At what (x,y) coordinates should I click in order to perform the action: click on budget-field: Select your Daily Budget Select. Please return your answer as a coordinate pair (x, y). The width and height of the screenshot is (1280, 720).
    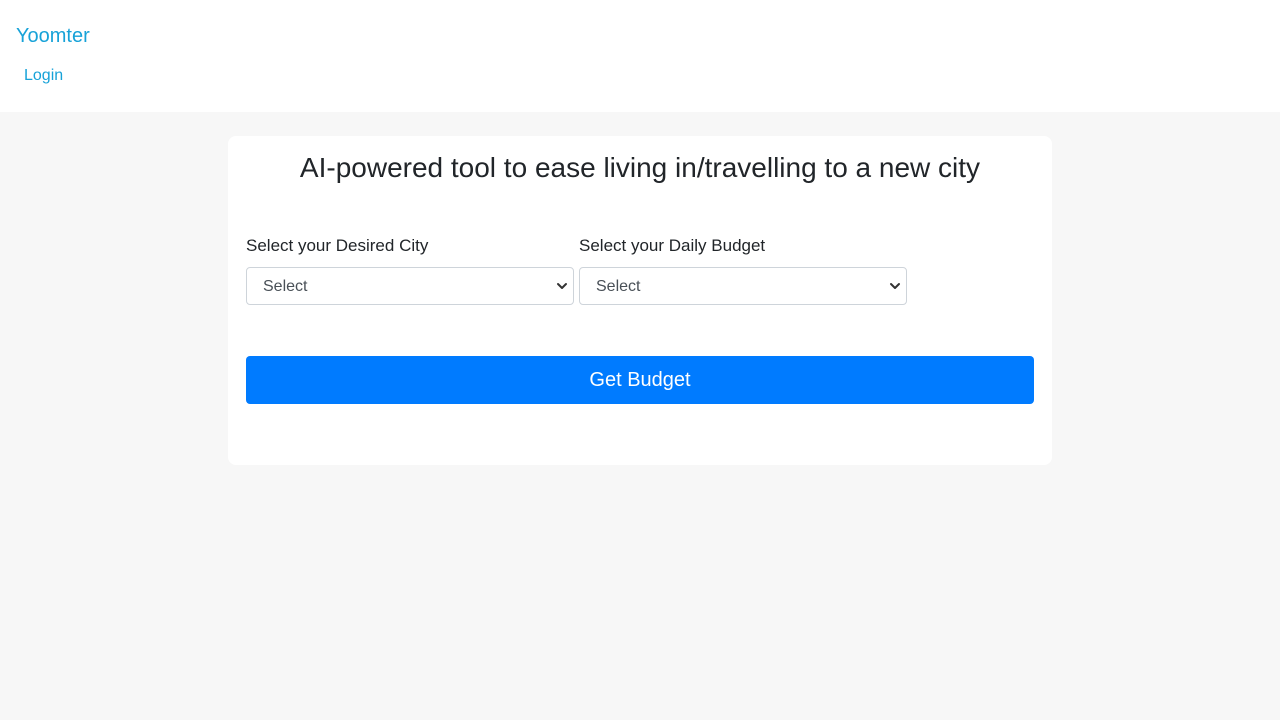
    Looking at the image, I should click on (743, 270).